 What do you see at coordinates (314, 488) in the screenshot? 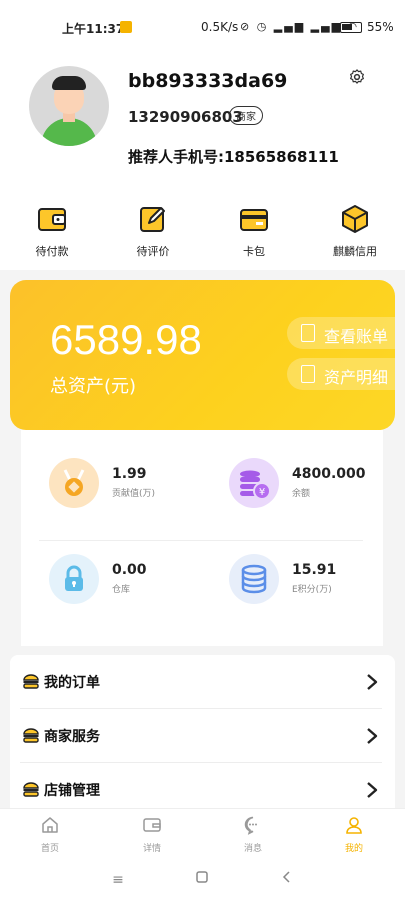
I see `stat-balance: ¥ 4800.000 余额` at bounding box center [314, 488].